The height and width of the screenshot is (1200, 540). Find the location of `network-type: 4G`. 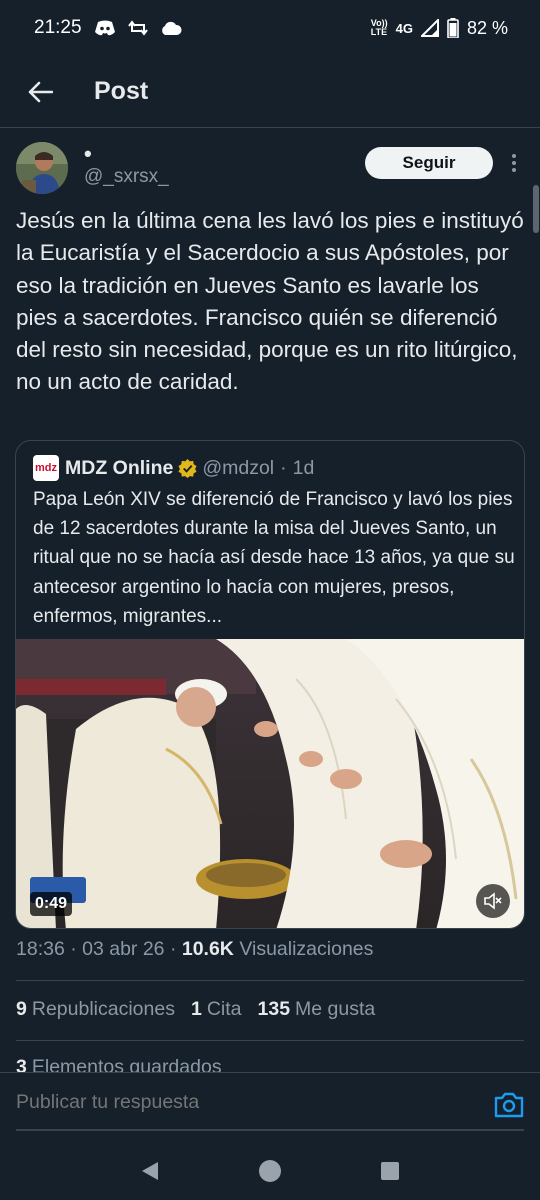

network-type: 4G is located at coordinates (404, 28).